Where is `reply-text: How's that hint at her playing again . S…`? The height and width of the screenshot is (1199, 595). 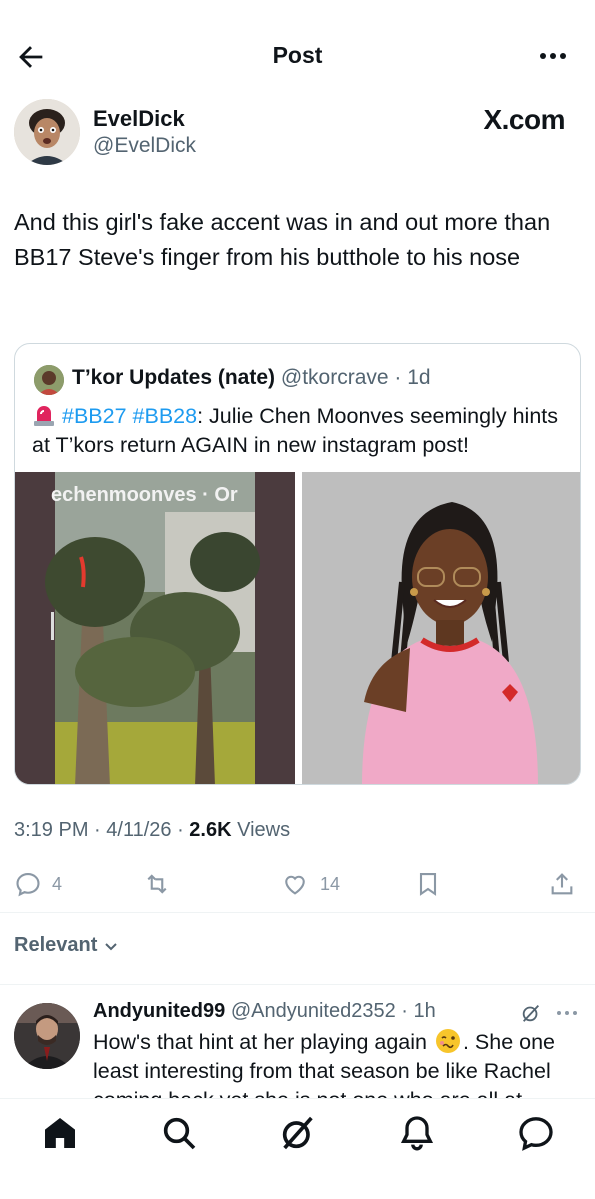 reply-text: How's that hint at her playing again . S… is located at coordinates (340, 1064).